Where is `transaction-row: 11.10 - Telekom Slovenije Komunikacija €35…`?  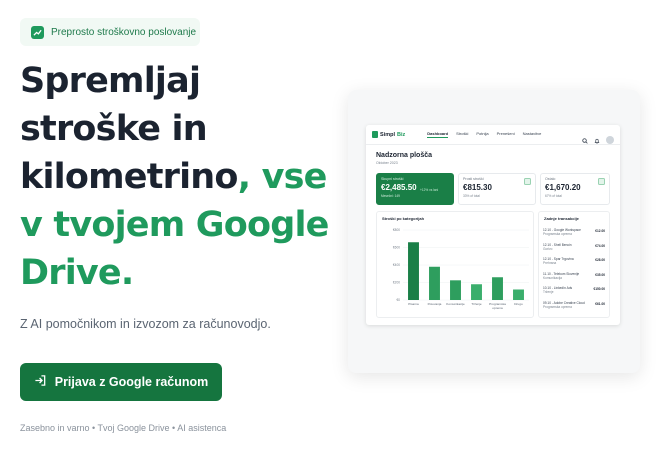
transaction-row: 11.10 - Telekom Slovenije Komunikacija €35… is located at coordinates (574, 276).